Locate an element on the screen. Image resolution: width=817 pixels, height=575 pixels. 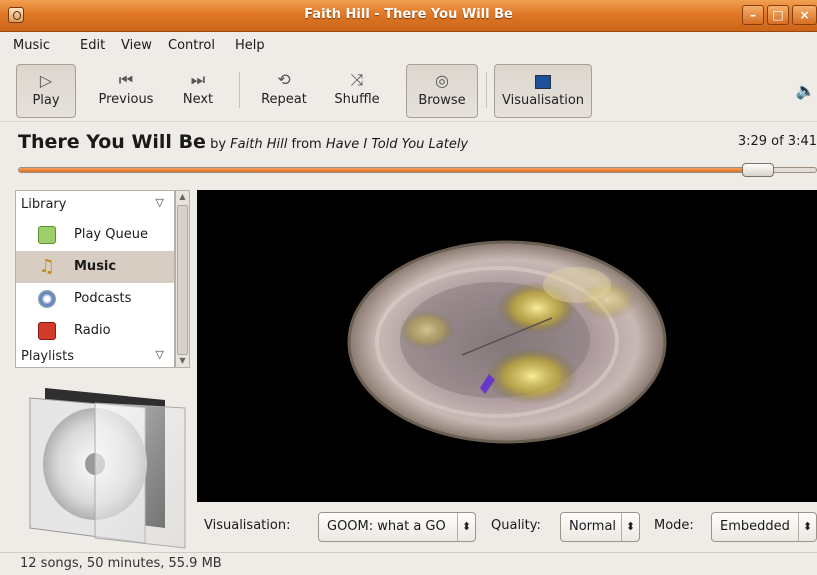
volume-button: 🔈 is located at coordinates (805, 91).